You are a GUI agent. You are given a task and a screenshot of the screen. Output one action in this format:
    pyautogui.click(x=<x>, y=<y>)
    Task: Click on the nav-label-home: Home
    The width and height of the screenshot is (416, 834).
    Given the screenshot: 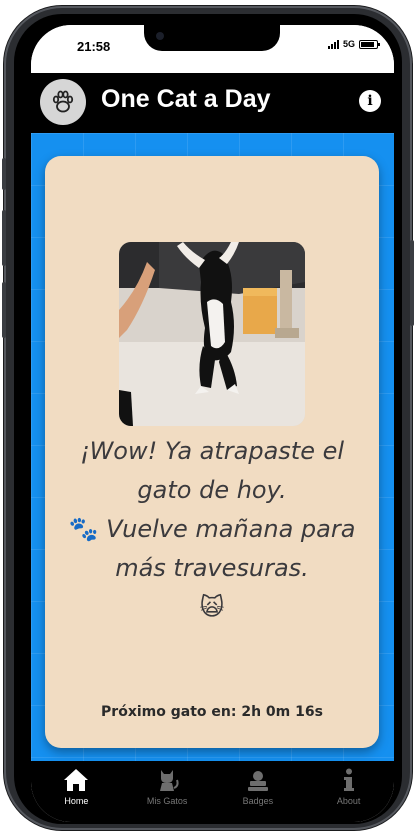 What is the action you would take?
    pyautogui.click(x=76, y=801)
    